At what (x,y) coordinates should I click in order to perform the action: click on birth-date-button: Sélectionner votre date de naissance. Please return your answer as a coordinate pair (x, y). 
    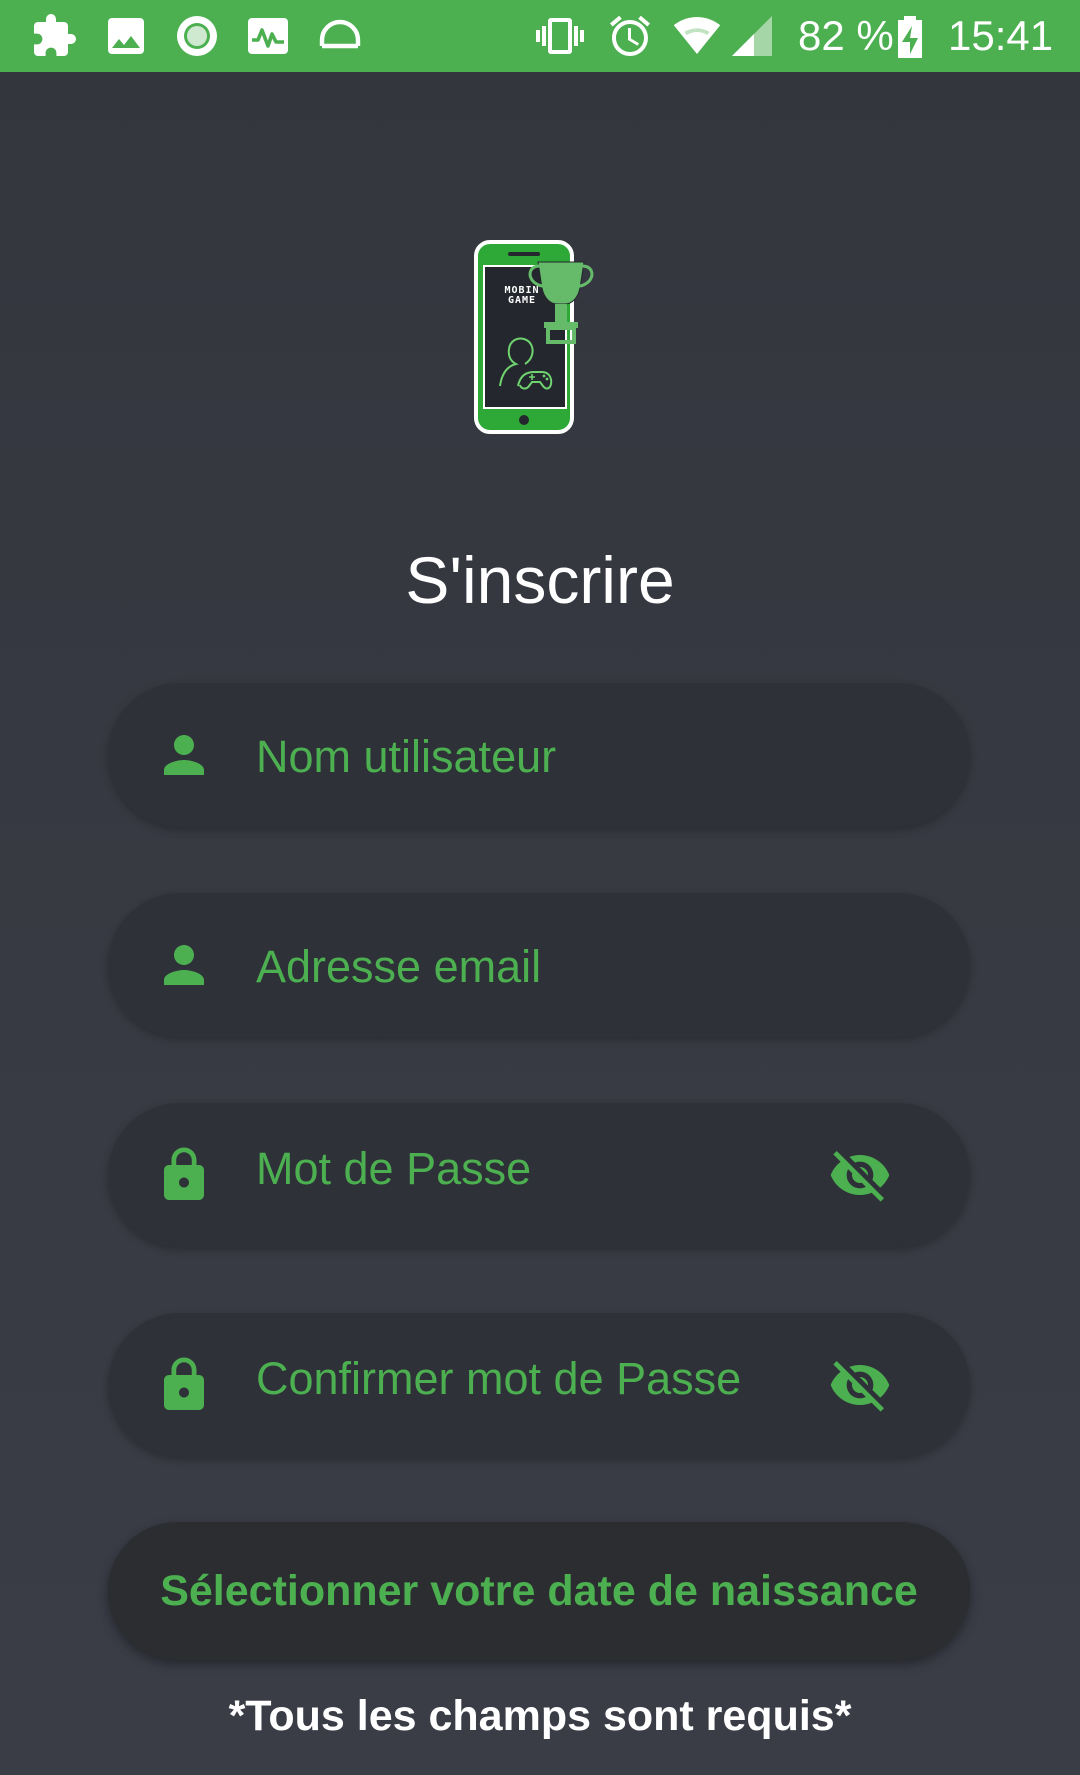
    Looking at the image, I should click on (539, 1591).